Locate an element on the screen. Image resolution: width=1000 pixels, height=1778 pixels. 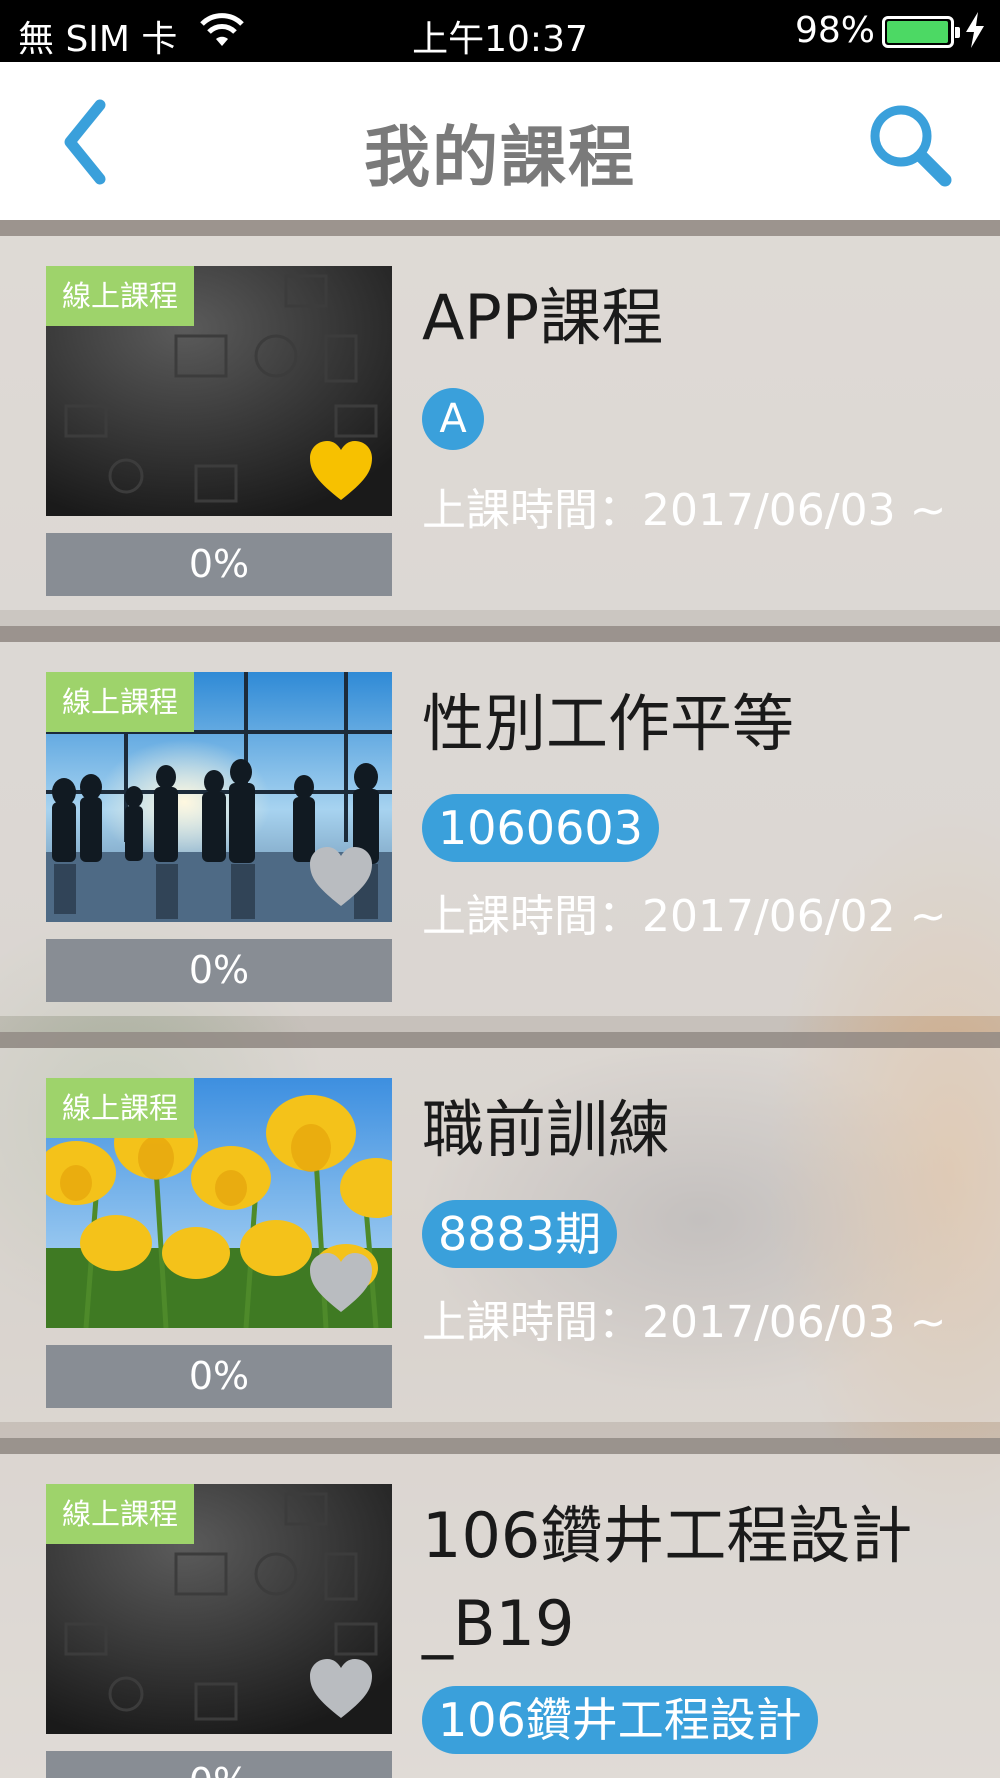
course-class-badge: 1060603 is located at coordinates (540, 828).